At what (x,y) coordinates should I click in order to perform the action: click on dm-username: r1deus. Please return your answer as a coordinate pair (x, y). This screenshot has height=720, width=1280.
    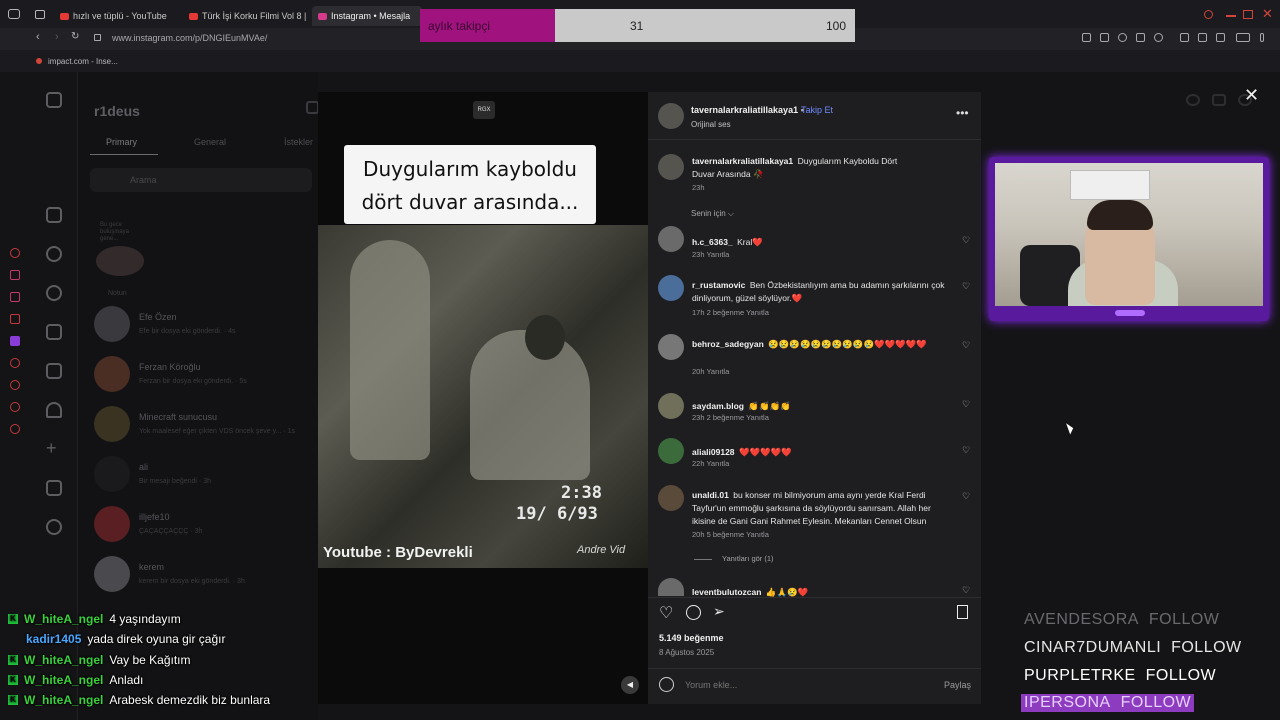
    Looking at the image, I should click on (117, 111).